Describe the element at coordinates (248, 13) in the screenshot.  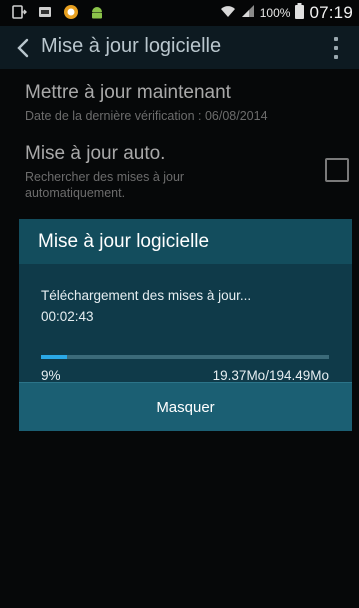
I see `signal-icon` at that location.